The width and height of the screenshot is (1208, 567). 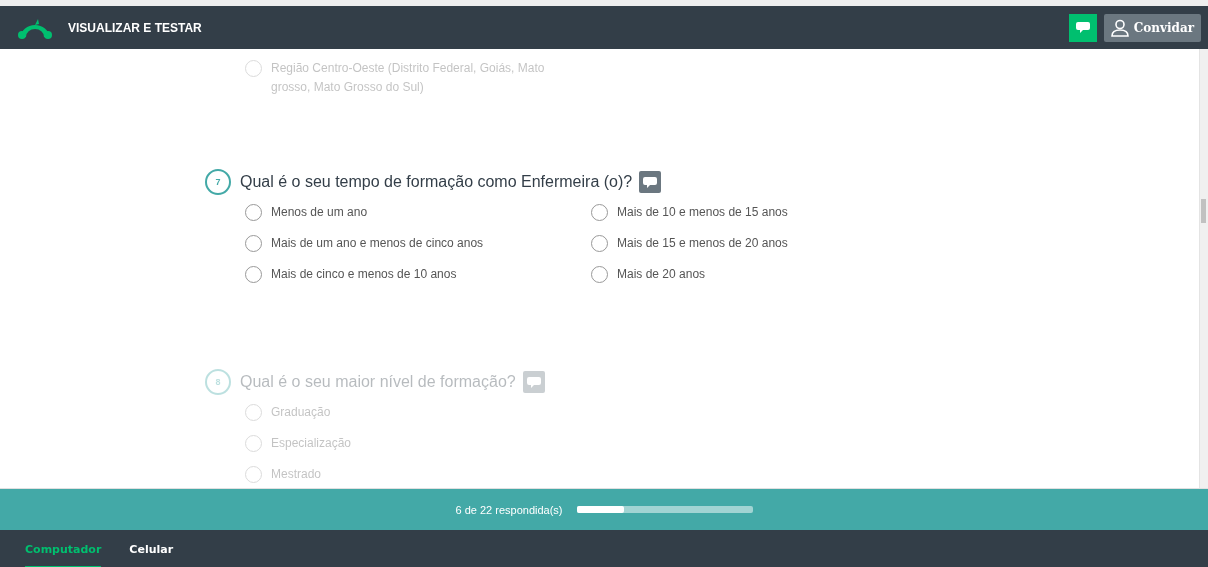 I want to click on feedback-button, so click(x=1082, y=27).